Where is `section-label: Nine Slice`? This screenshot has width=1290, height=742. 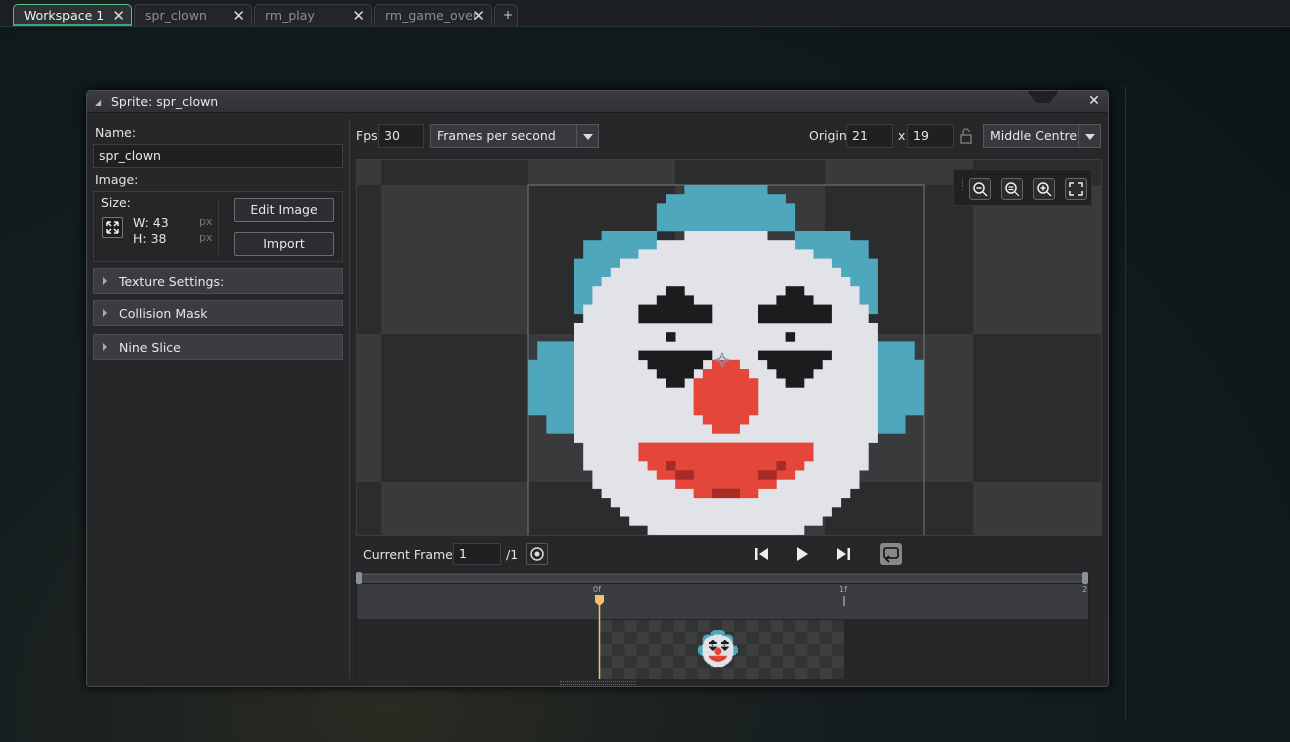
section-label: Nine Slice is located at coordinates (150, 347).